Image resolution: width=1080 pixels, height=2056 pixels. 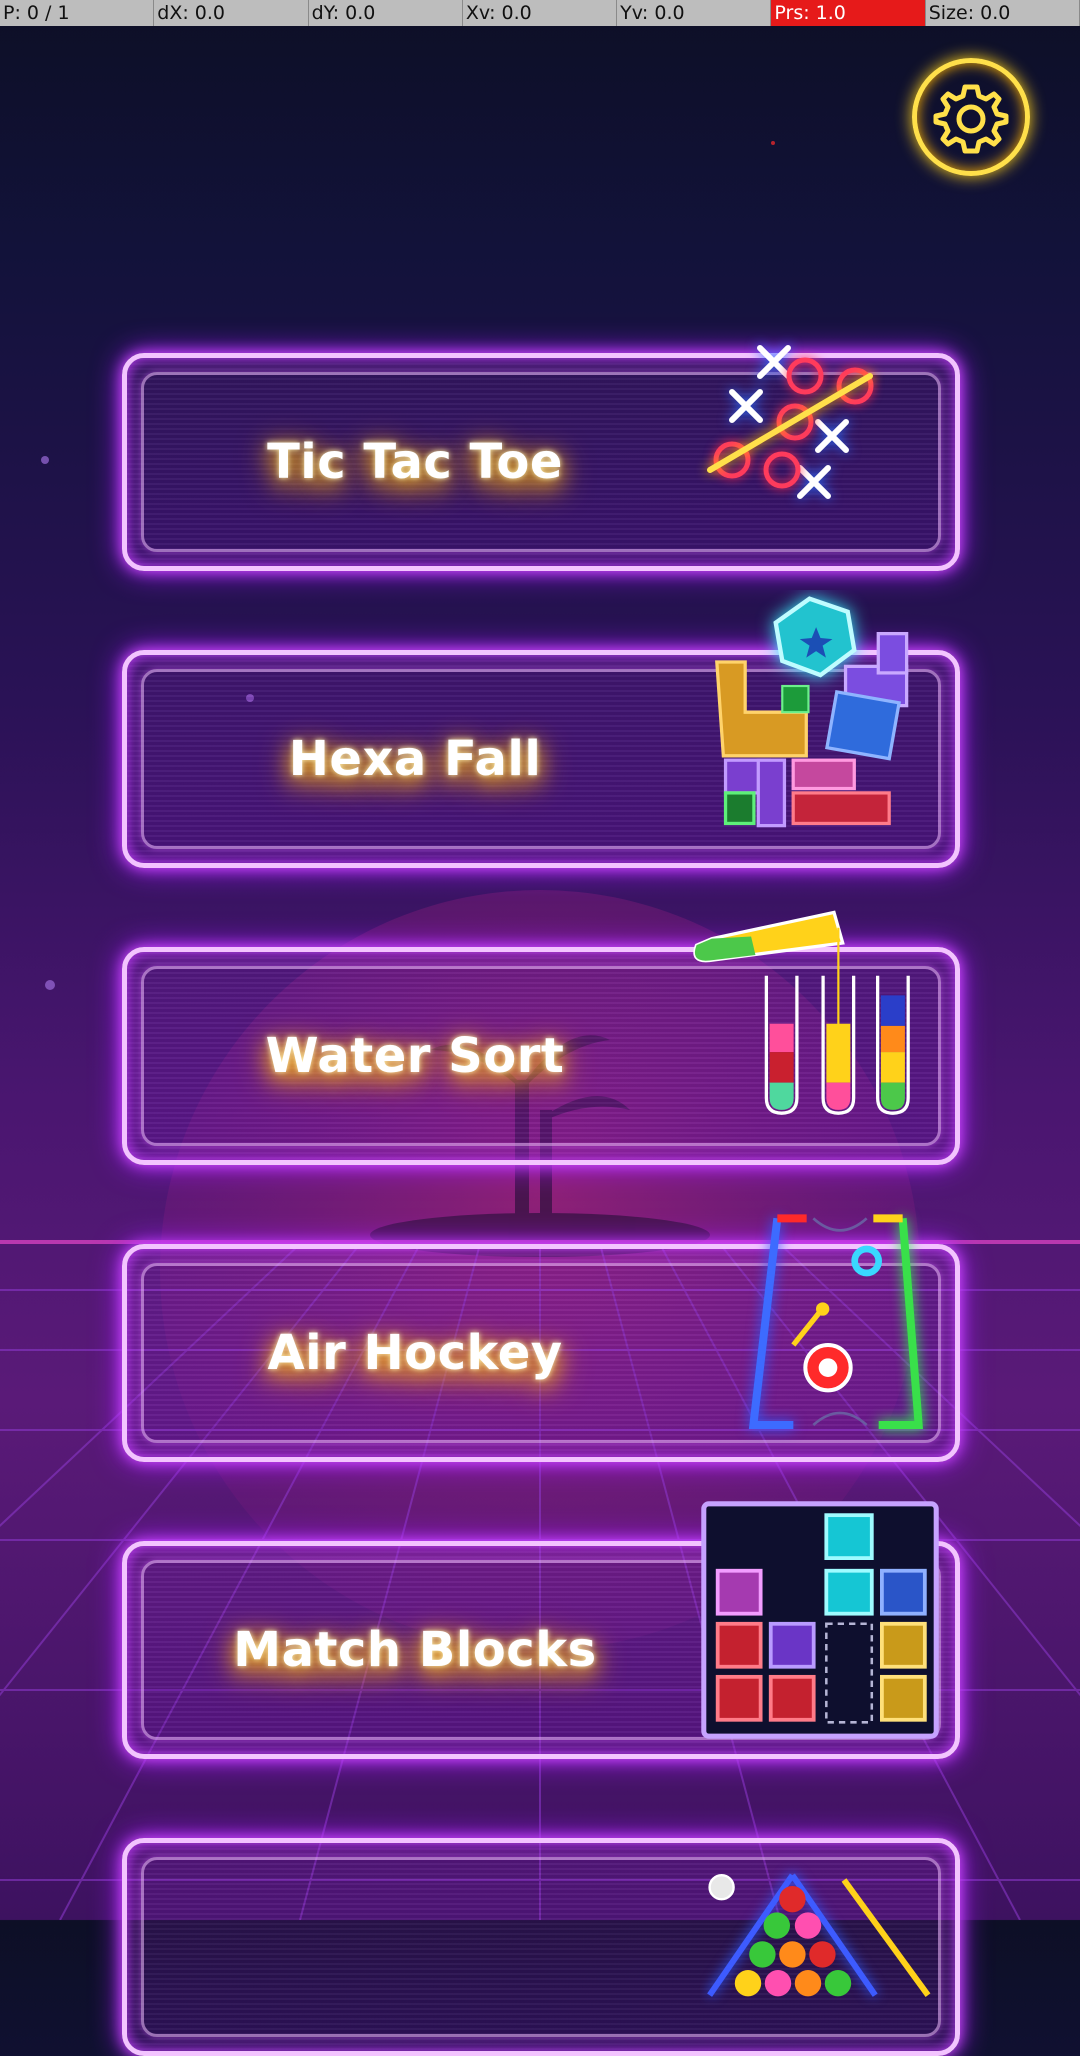 I want to click on billiards-icon, so click(x=819, y=1935).